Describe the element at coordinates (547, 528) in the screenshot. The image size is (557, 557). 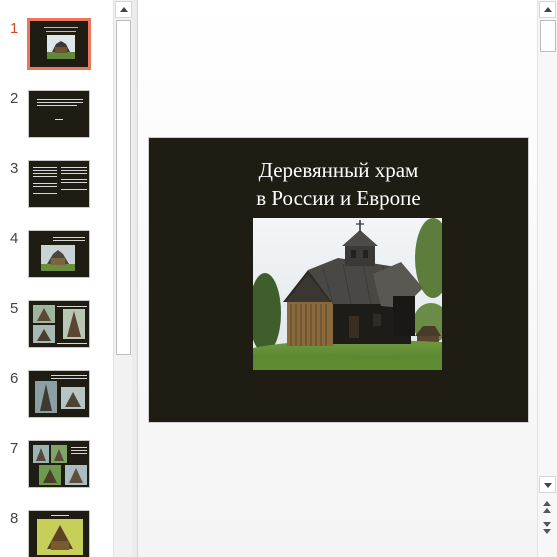
I see `double-chevron-down-icon` at that location.